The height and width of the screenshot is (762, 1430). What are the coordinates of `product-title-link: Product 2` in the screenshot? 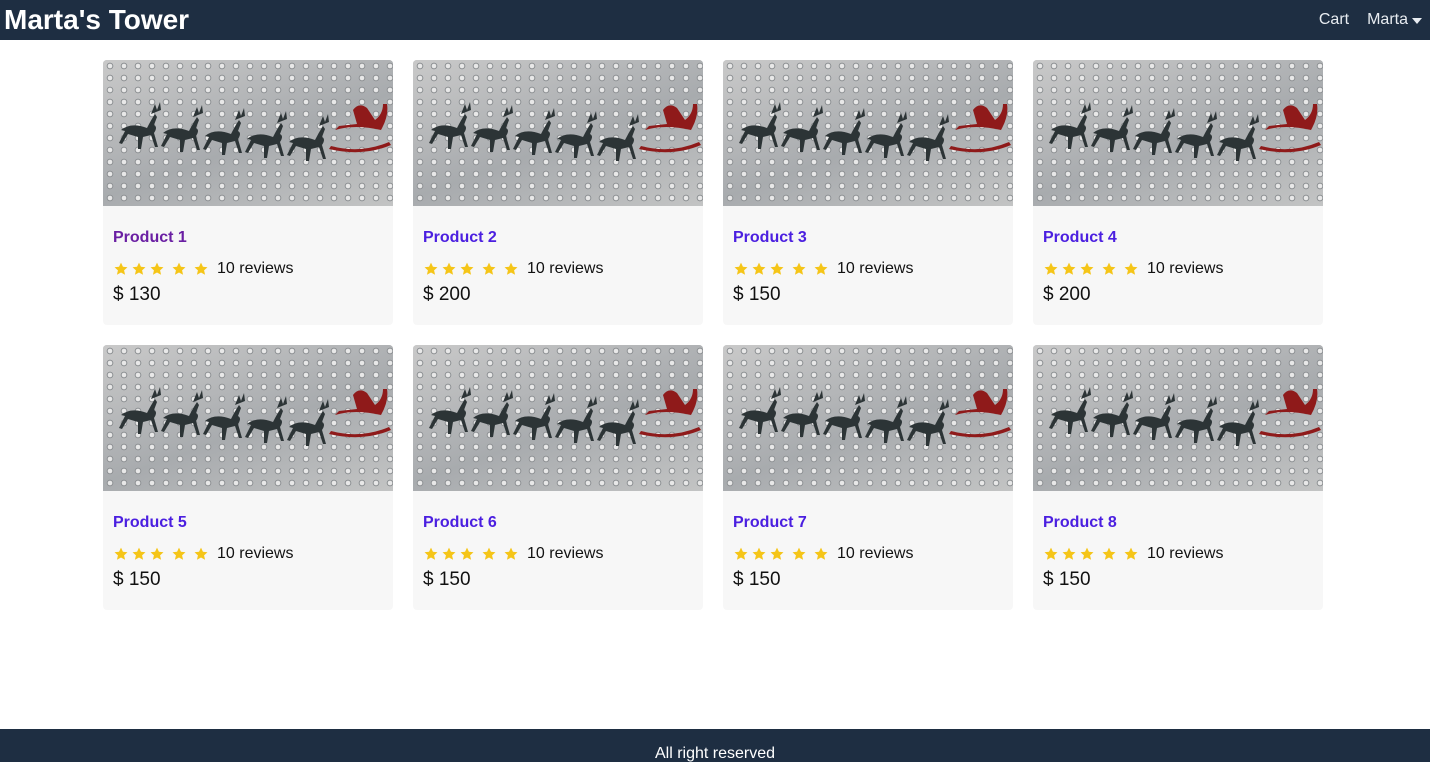 It's located at (558, 238).